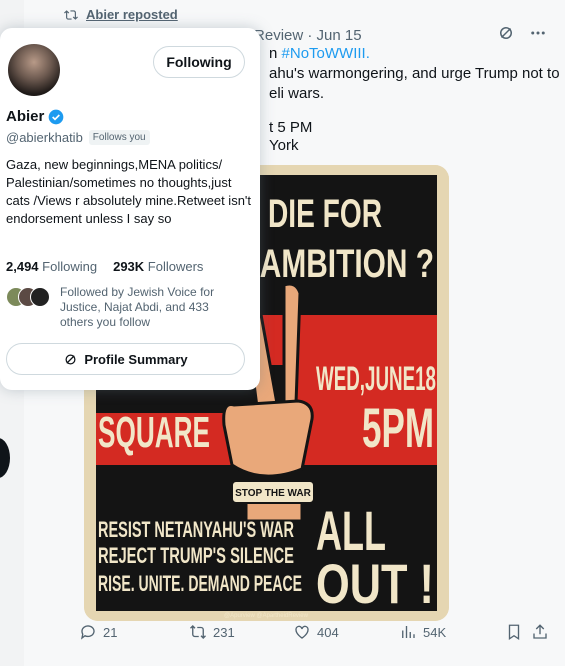 The width and height of the screenshot is (565, 666). I want to click on poster-credits: @Apurview @ApartheidReview, so click(266, 616).